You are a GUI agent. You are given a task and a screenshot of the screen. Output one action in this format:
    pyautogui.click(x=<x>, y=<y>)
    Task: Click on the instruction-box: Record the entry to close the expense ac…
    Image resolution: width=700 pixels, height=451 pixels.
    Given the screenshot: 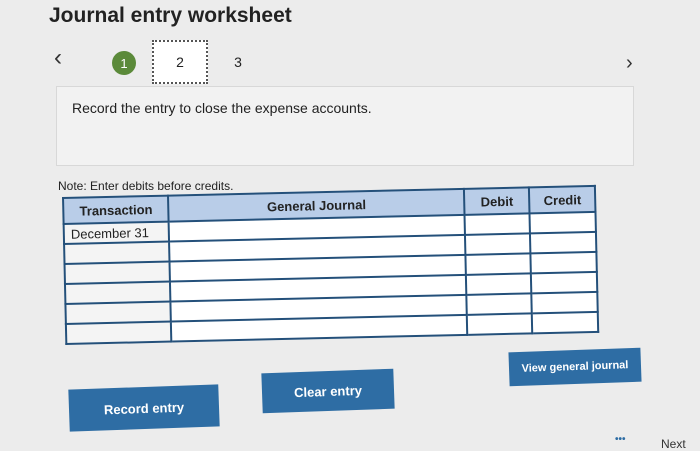 What is the action you would take?
    pyautogui.click(x=345, y=126)
    